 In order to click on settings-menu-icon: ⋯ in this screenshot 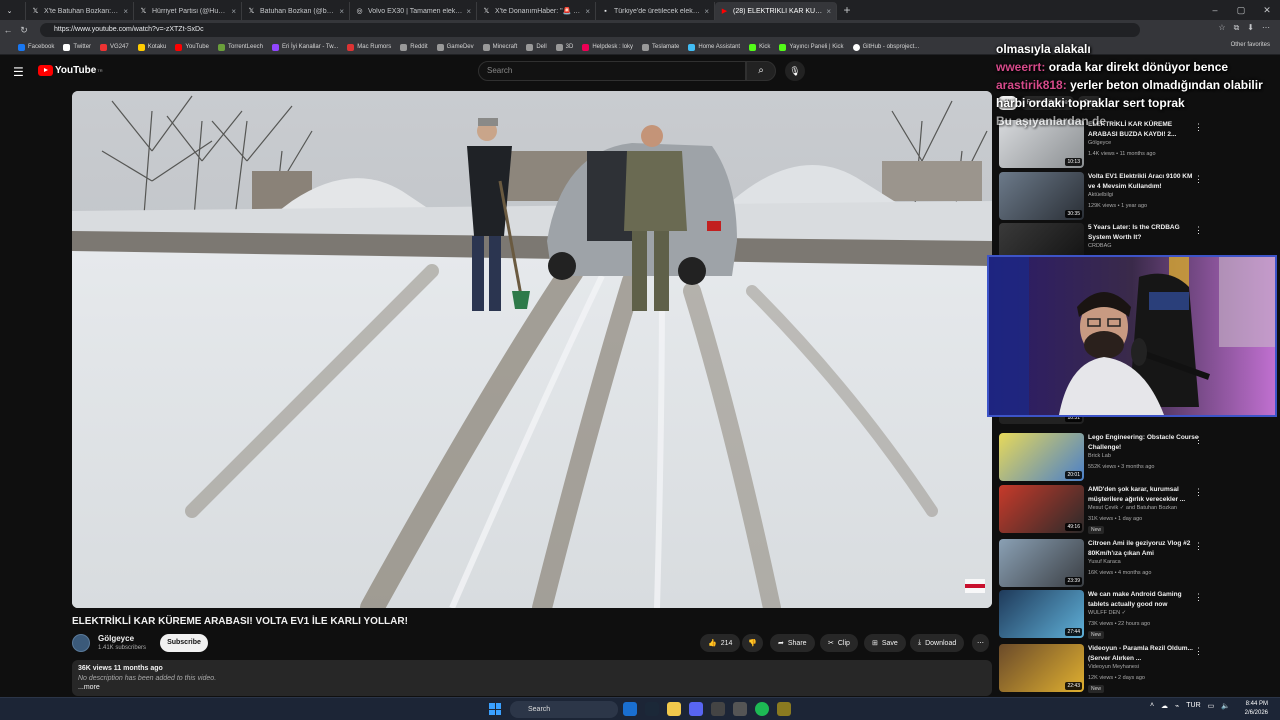, I will do `click(1266, 28)`.